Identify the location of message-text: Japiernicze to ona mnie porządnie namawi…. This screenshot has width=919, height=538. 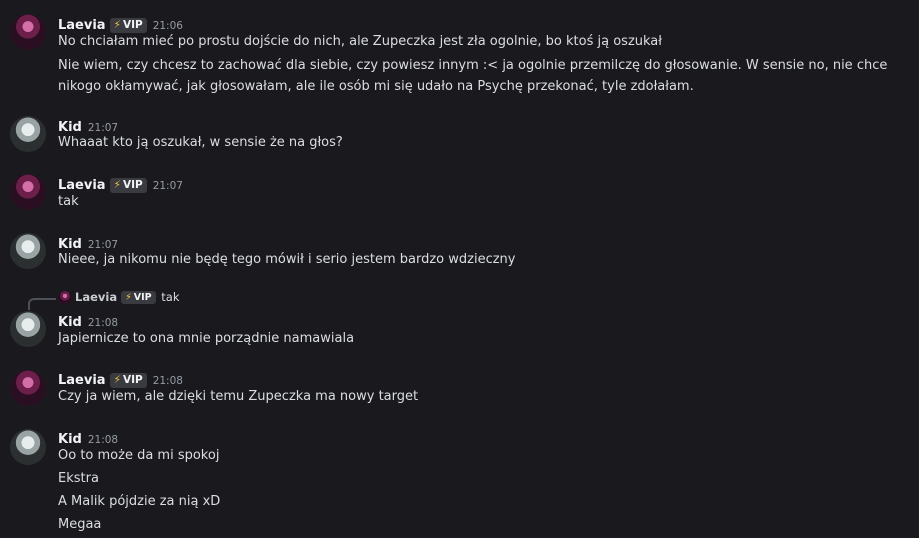
(206, 338).